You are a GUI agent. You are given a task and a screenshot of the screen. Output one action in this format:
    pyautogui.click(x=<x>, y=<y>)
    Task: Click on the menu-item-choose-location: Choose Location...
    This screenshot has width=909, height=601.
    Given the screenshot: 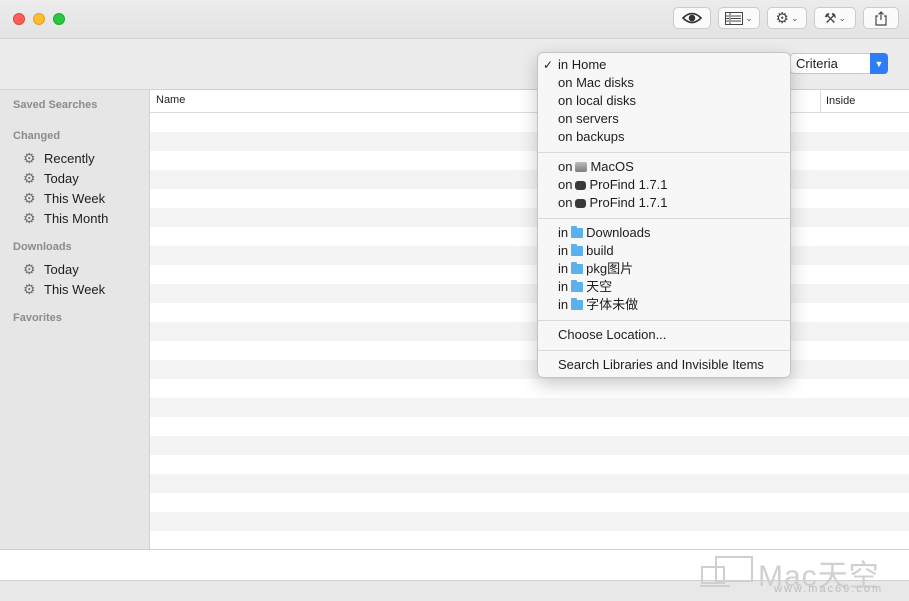 What is the action you would take?
    pyautogui.click(x=664, y=335)
    